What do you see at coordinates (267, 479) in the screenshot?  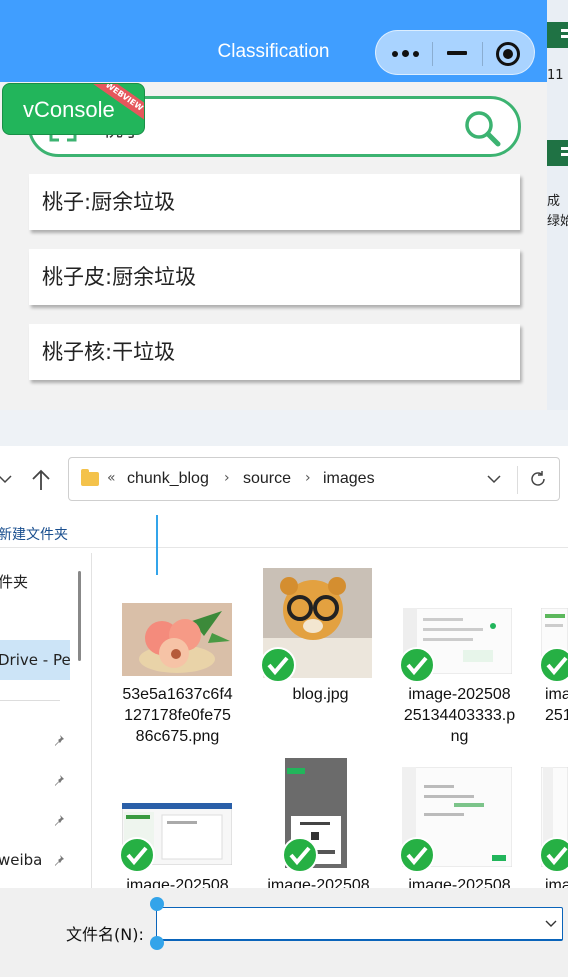 I see `breadcrumb-source: source` at bounding box center [267, 479].